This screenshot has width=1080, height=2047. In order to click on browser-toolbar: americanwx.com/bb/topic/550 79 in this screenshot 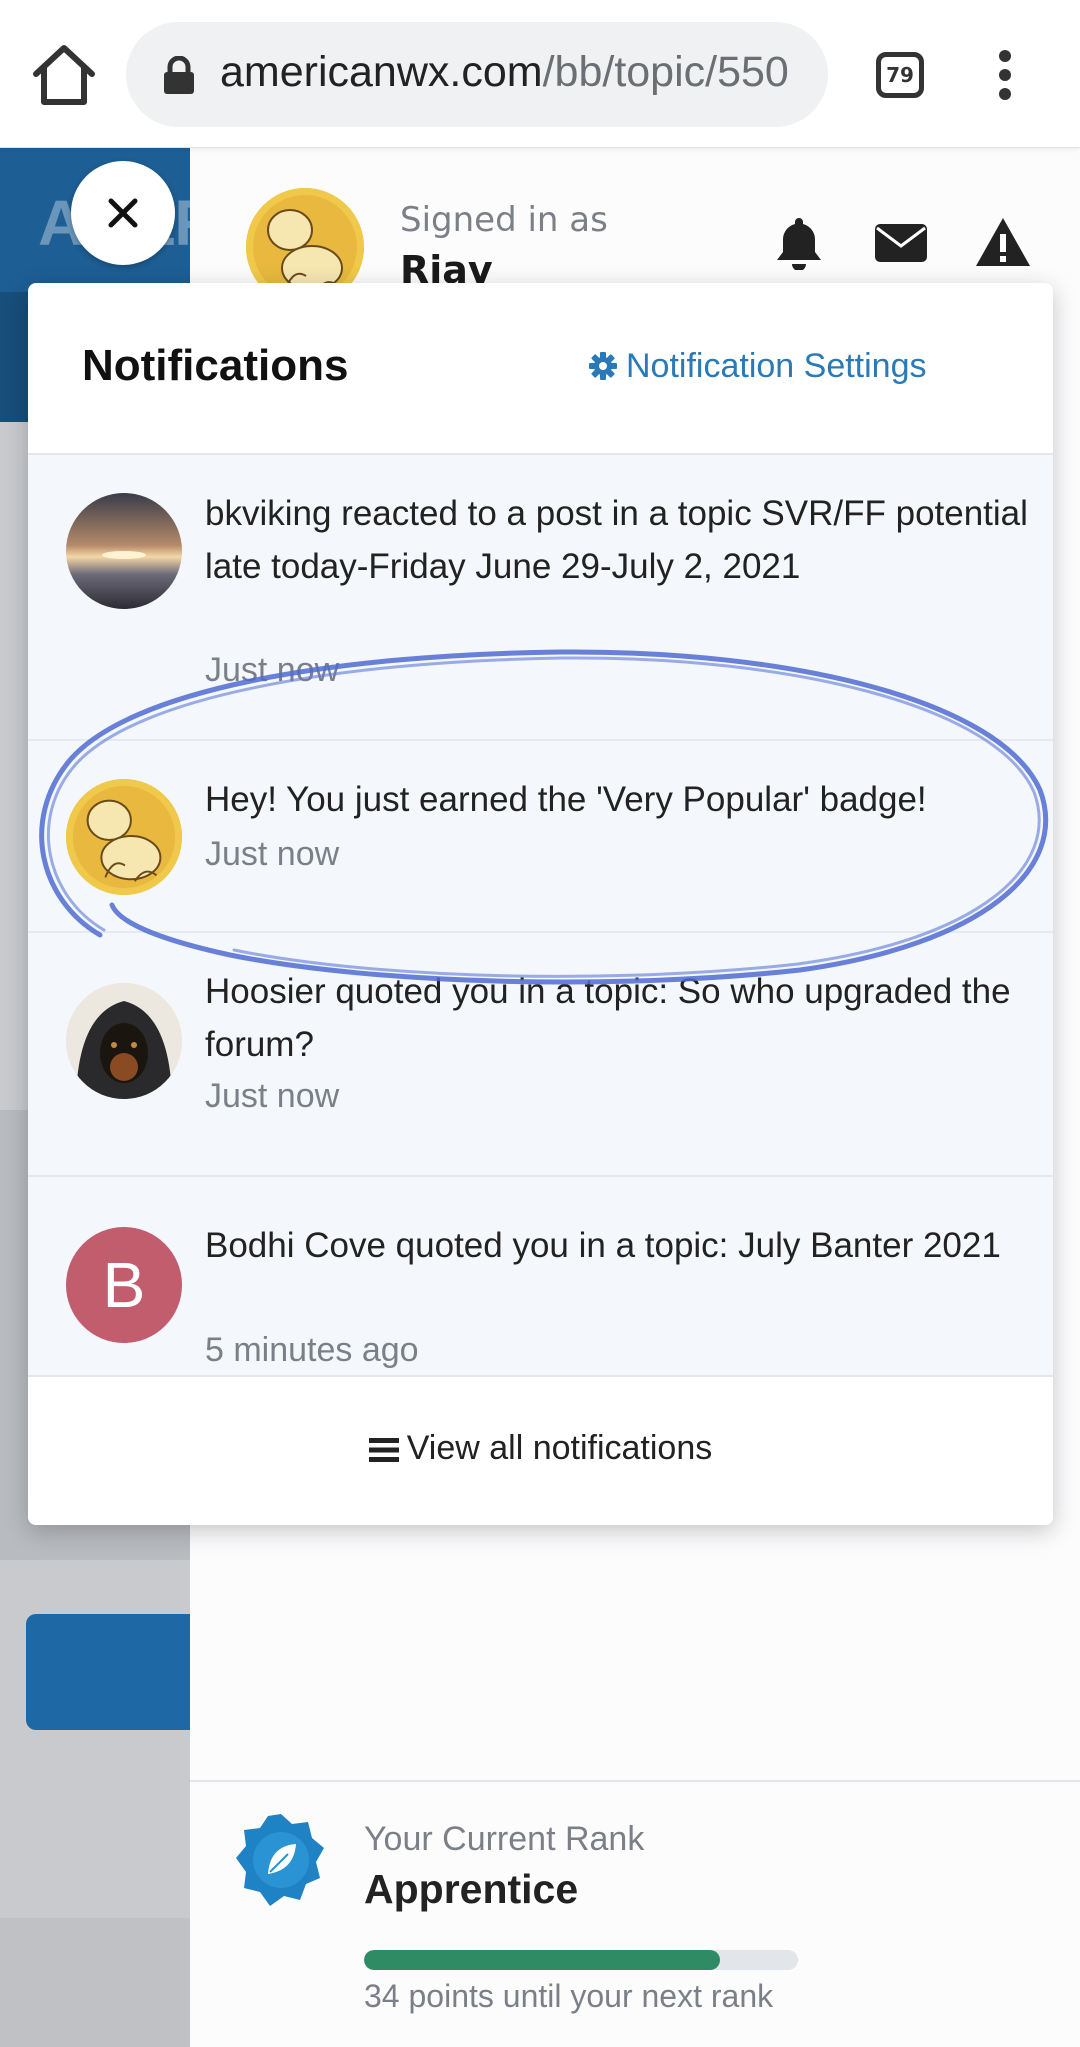, I will do `click(540, 74)`.